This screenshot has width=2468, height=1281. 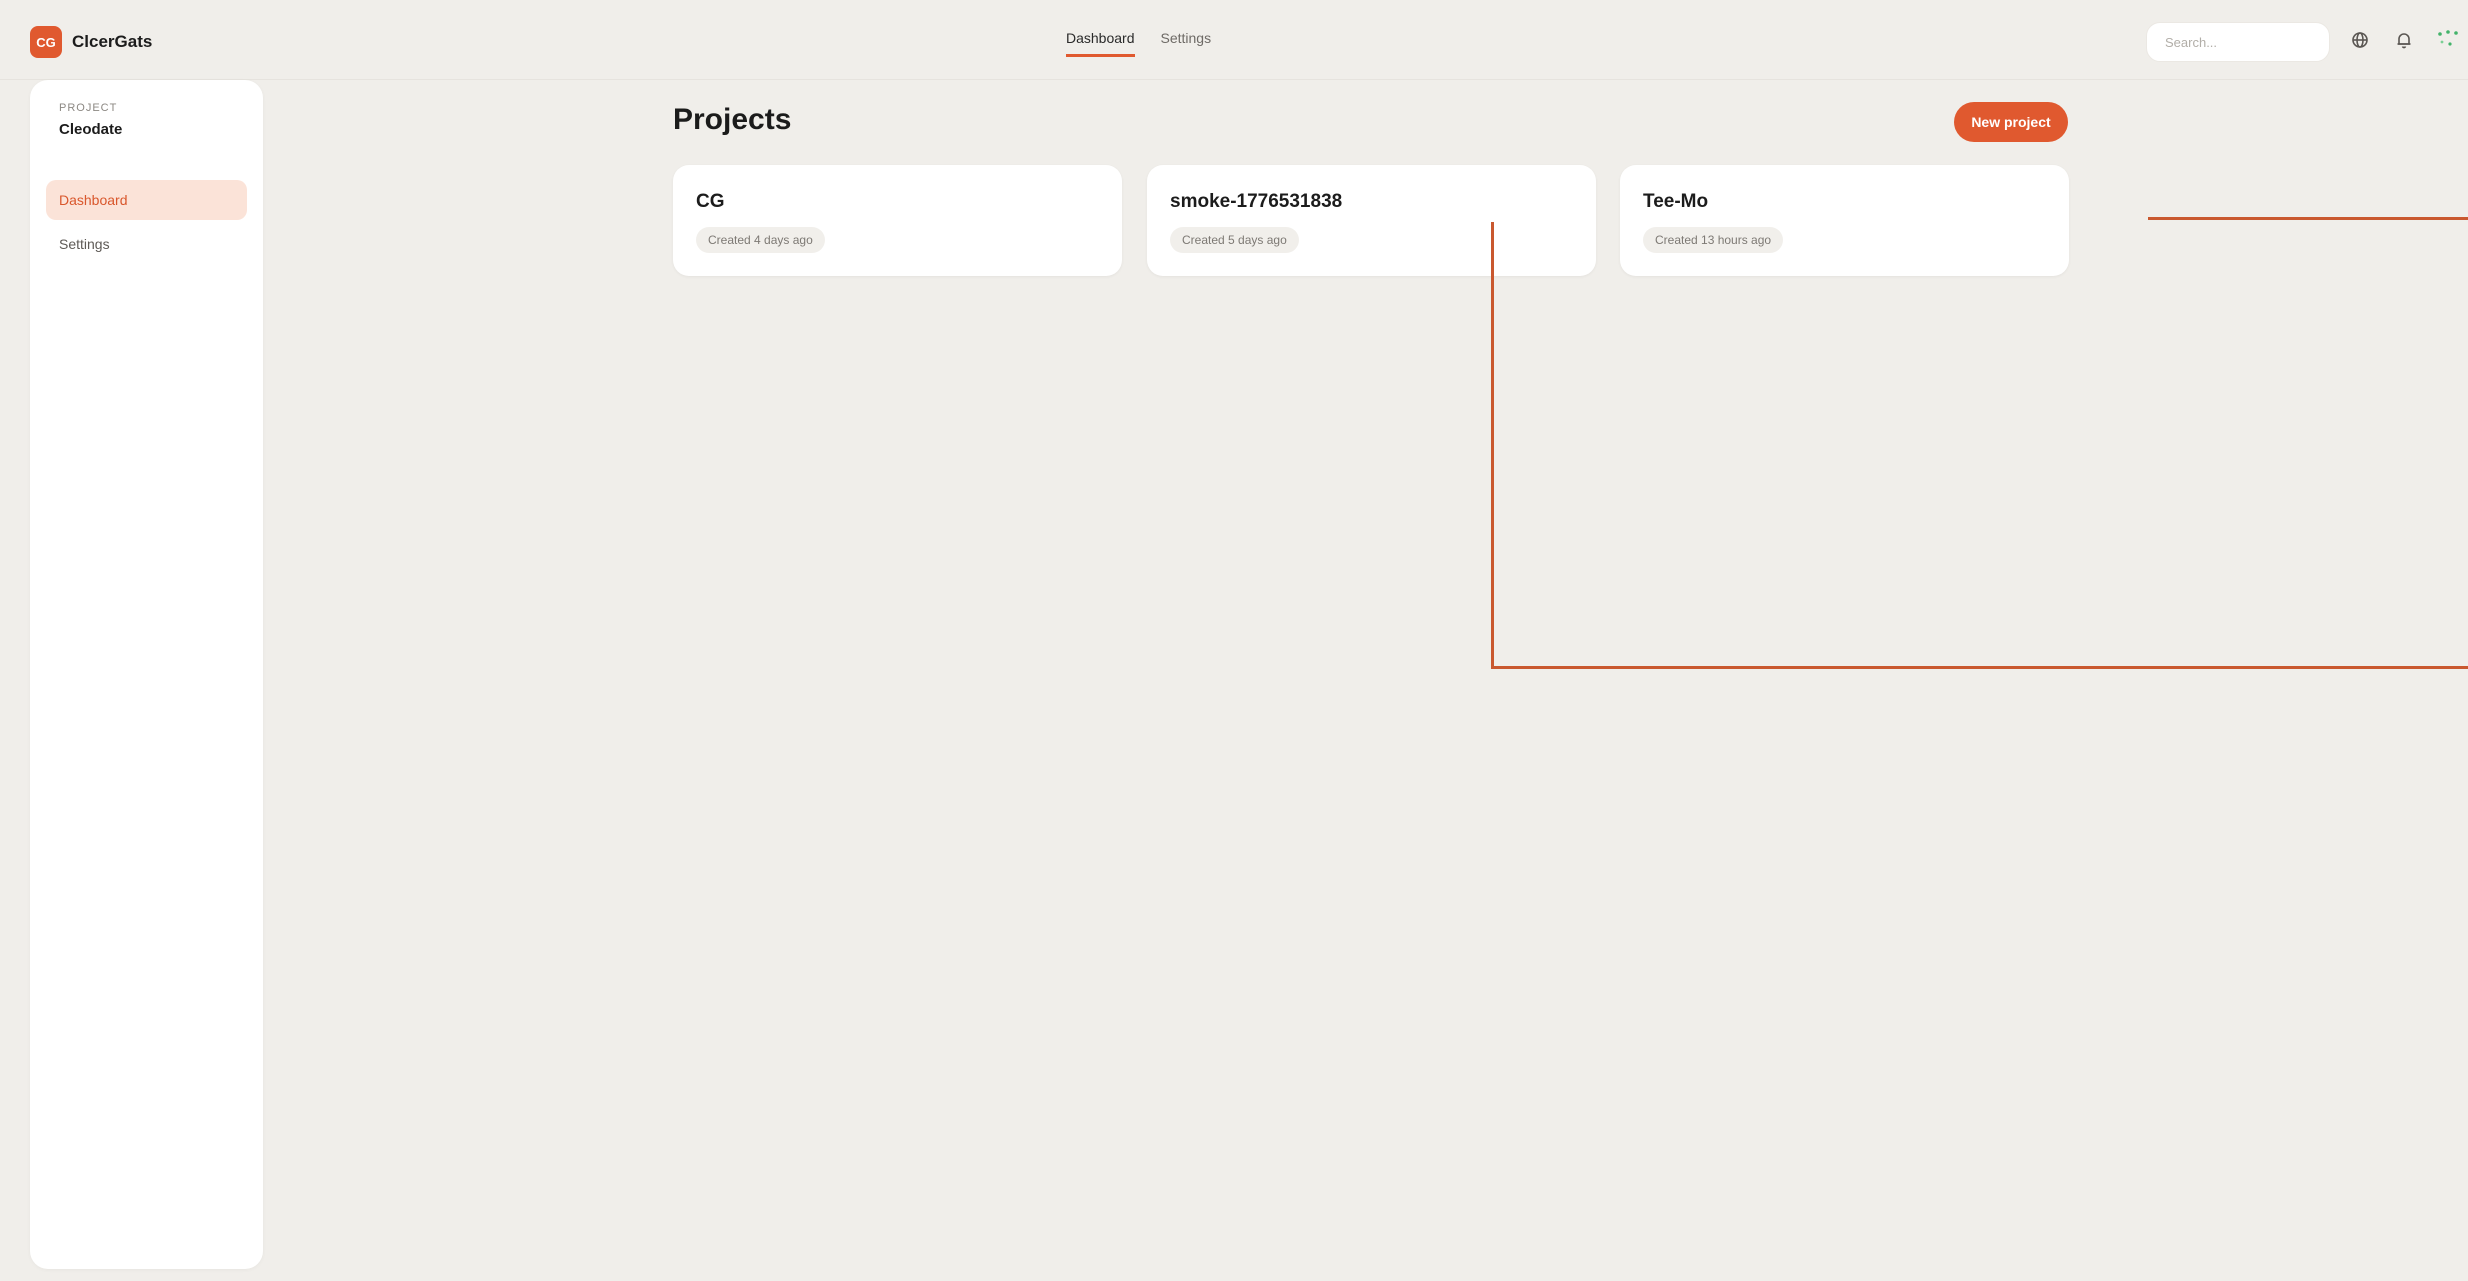 What do you see at coordinates (897, 220) in the screenshot?
I see `project-card-cg: CG Created 4 days ago` at bounding box center [897, 220].